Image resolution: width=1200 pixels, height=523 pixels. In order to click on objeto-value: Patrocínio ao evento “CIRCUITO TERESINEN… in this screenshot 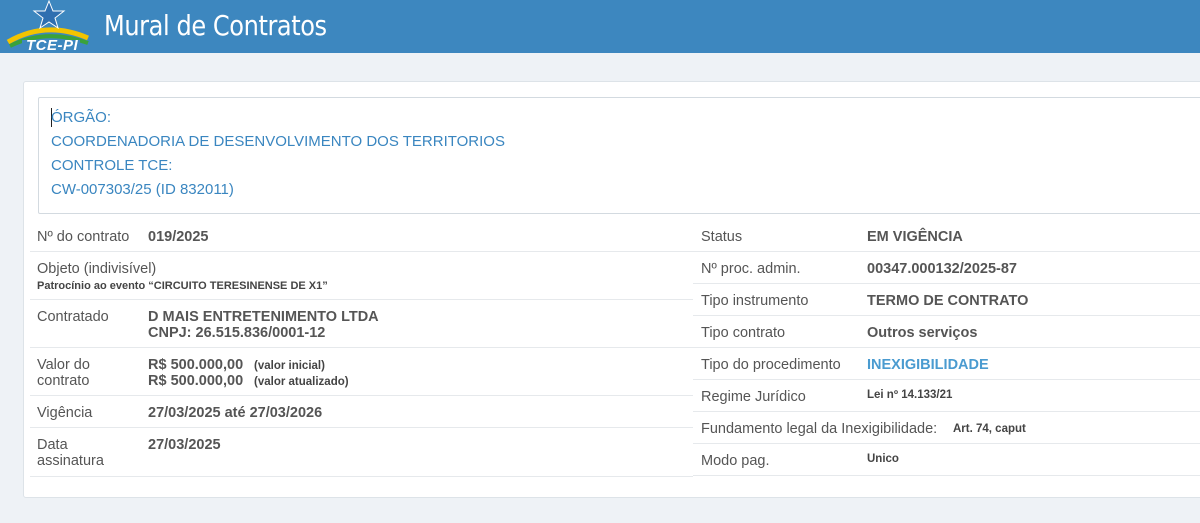, I will do `click(182, 286)`.